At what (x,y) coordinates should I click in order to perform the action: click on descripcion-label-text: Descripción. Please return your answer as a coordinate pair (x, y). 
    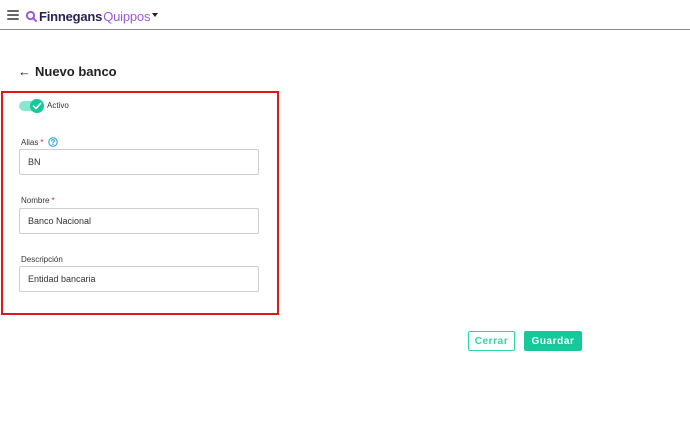
    Looking at the image, I should click on (42, 259).